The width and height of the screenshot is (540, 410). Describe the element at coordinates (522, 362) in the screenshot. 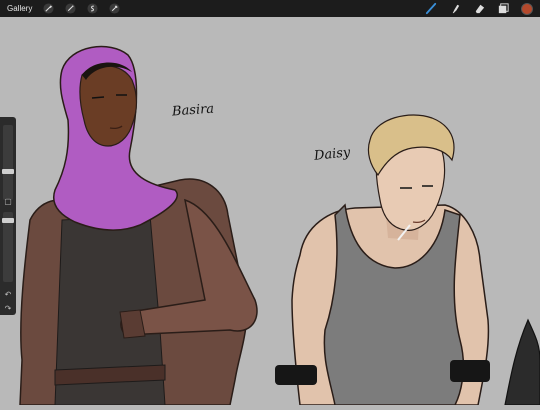

I see `edge-figure` at that location.